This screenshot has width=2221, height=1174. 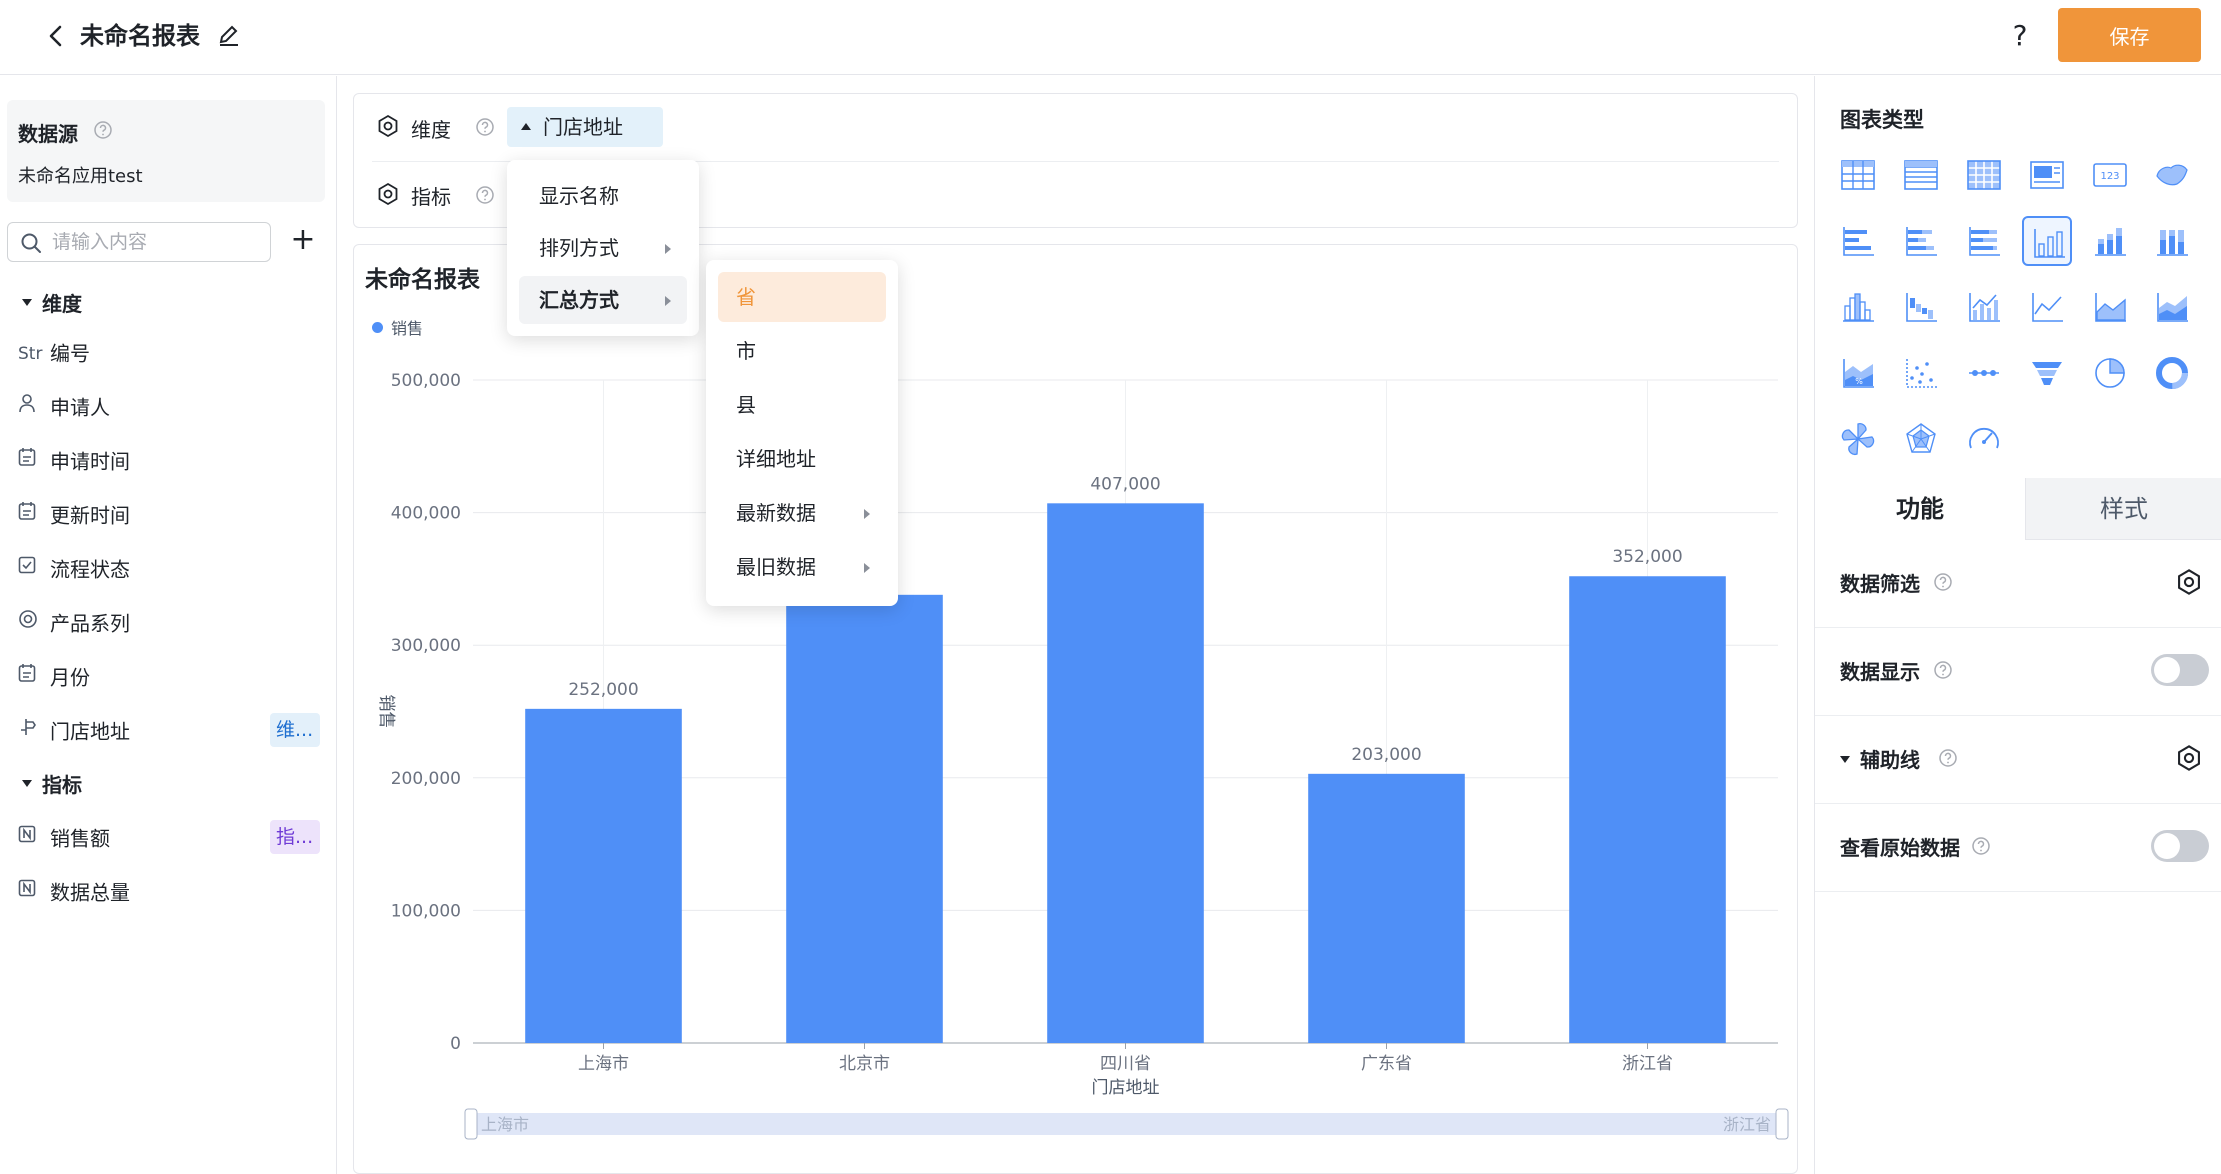 I want to click on dimension-context-menu: 显示名称 排列方式 汇总方式, so click(x=603, y=248).